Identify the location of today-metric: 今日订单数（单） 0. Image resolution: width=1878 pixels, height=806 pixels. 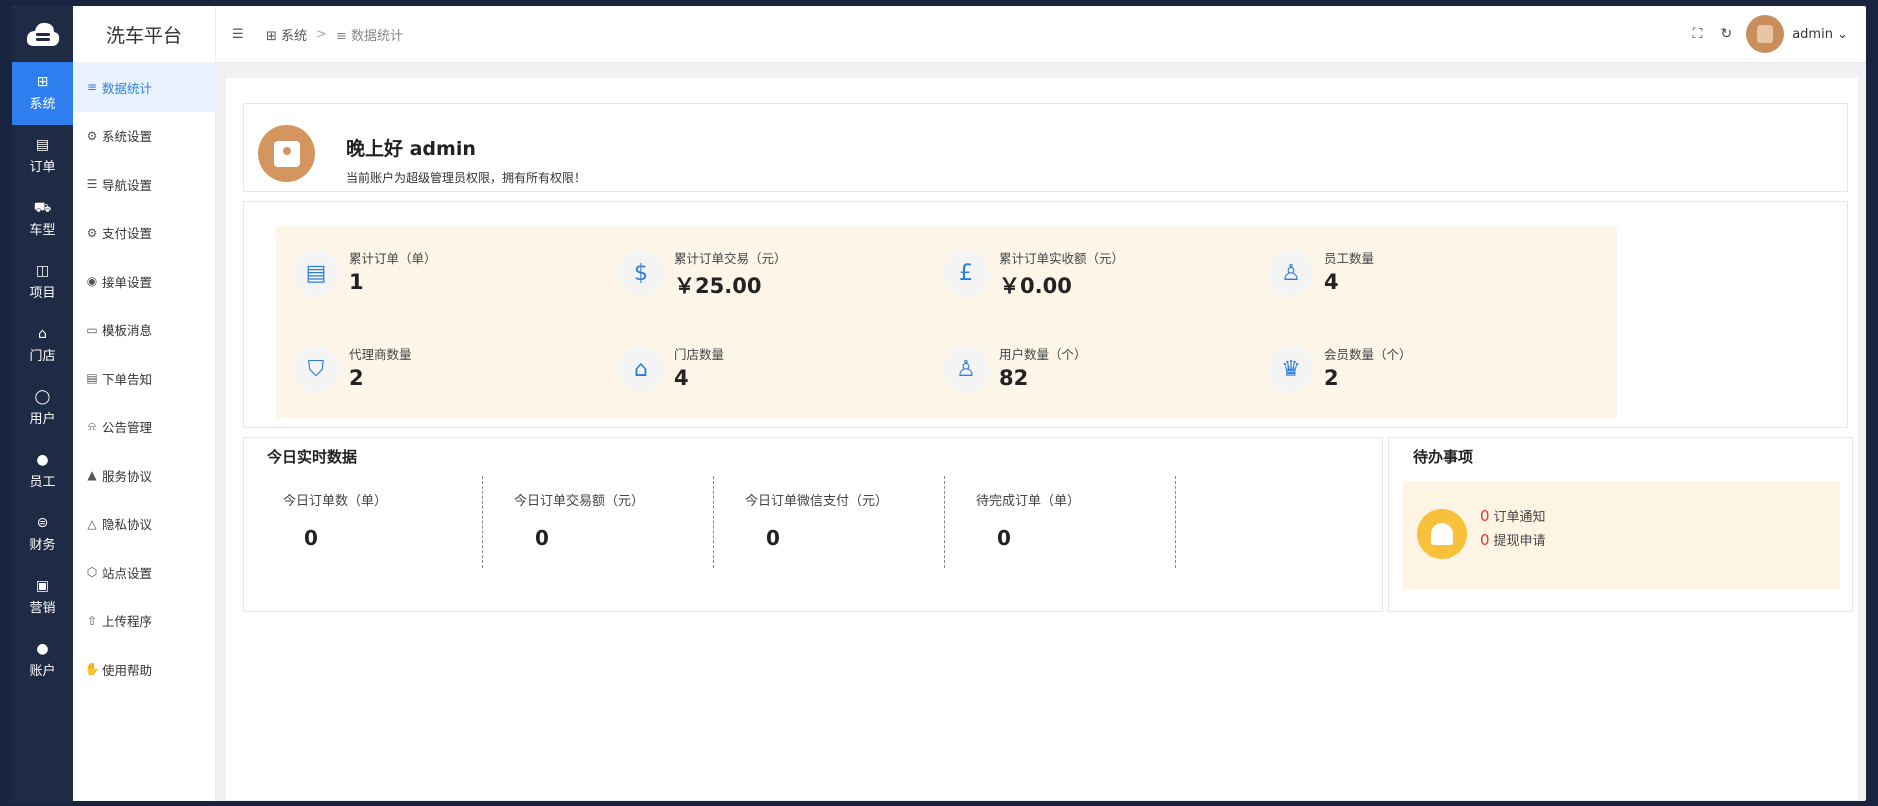
(367, 522).